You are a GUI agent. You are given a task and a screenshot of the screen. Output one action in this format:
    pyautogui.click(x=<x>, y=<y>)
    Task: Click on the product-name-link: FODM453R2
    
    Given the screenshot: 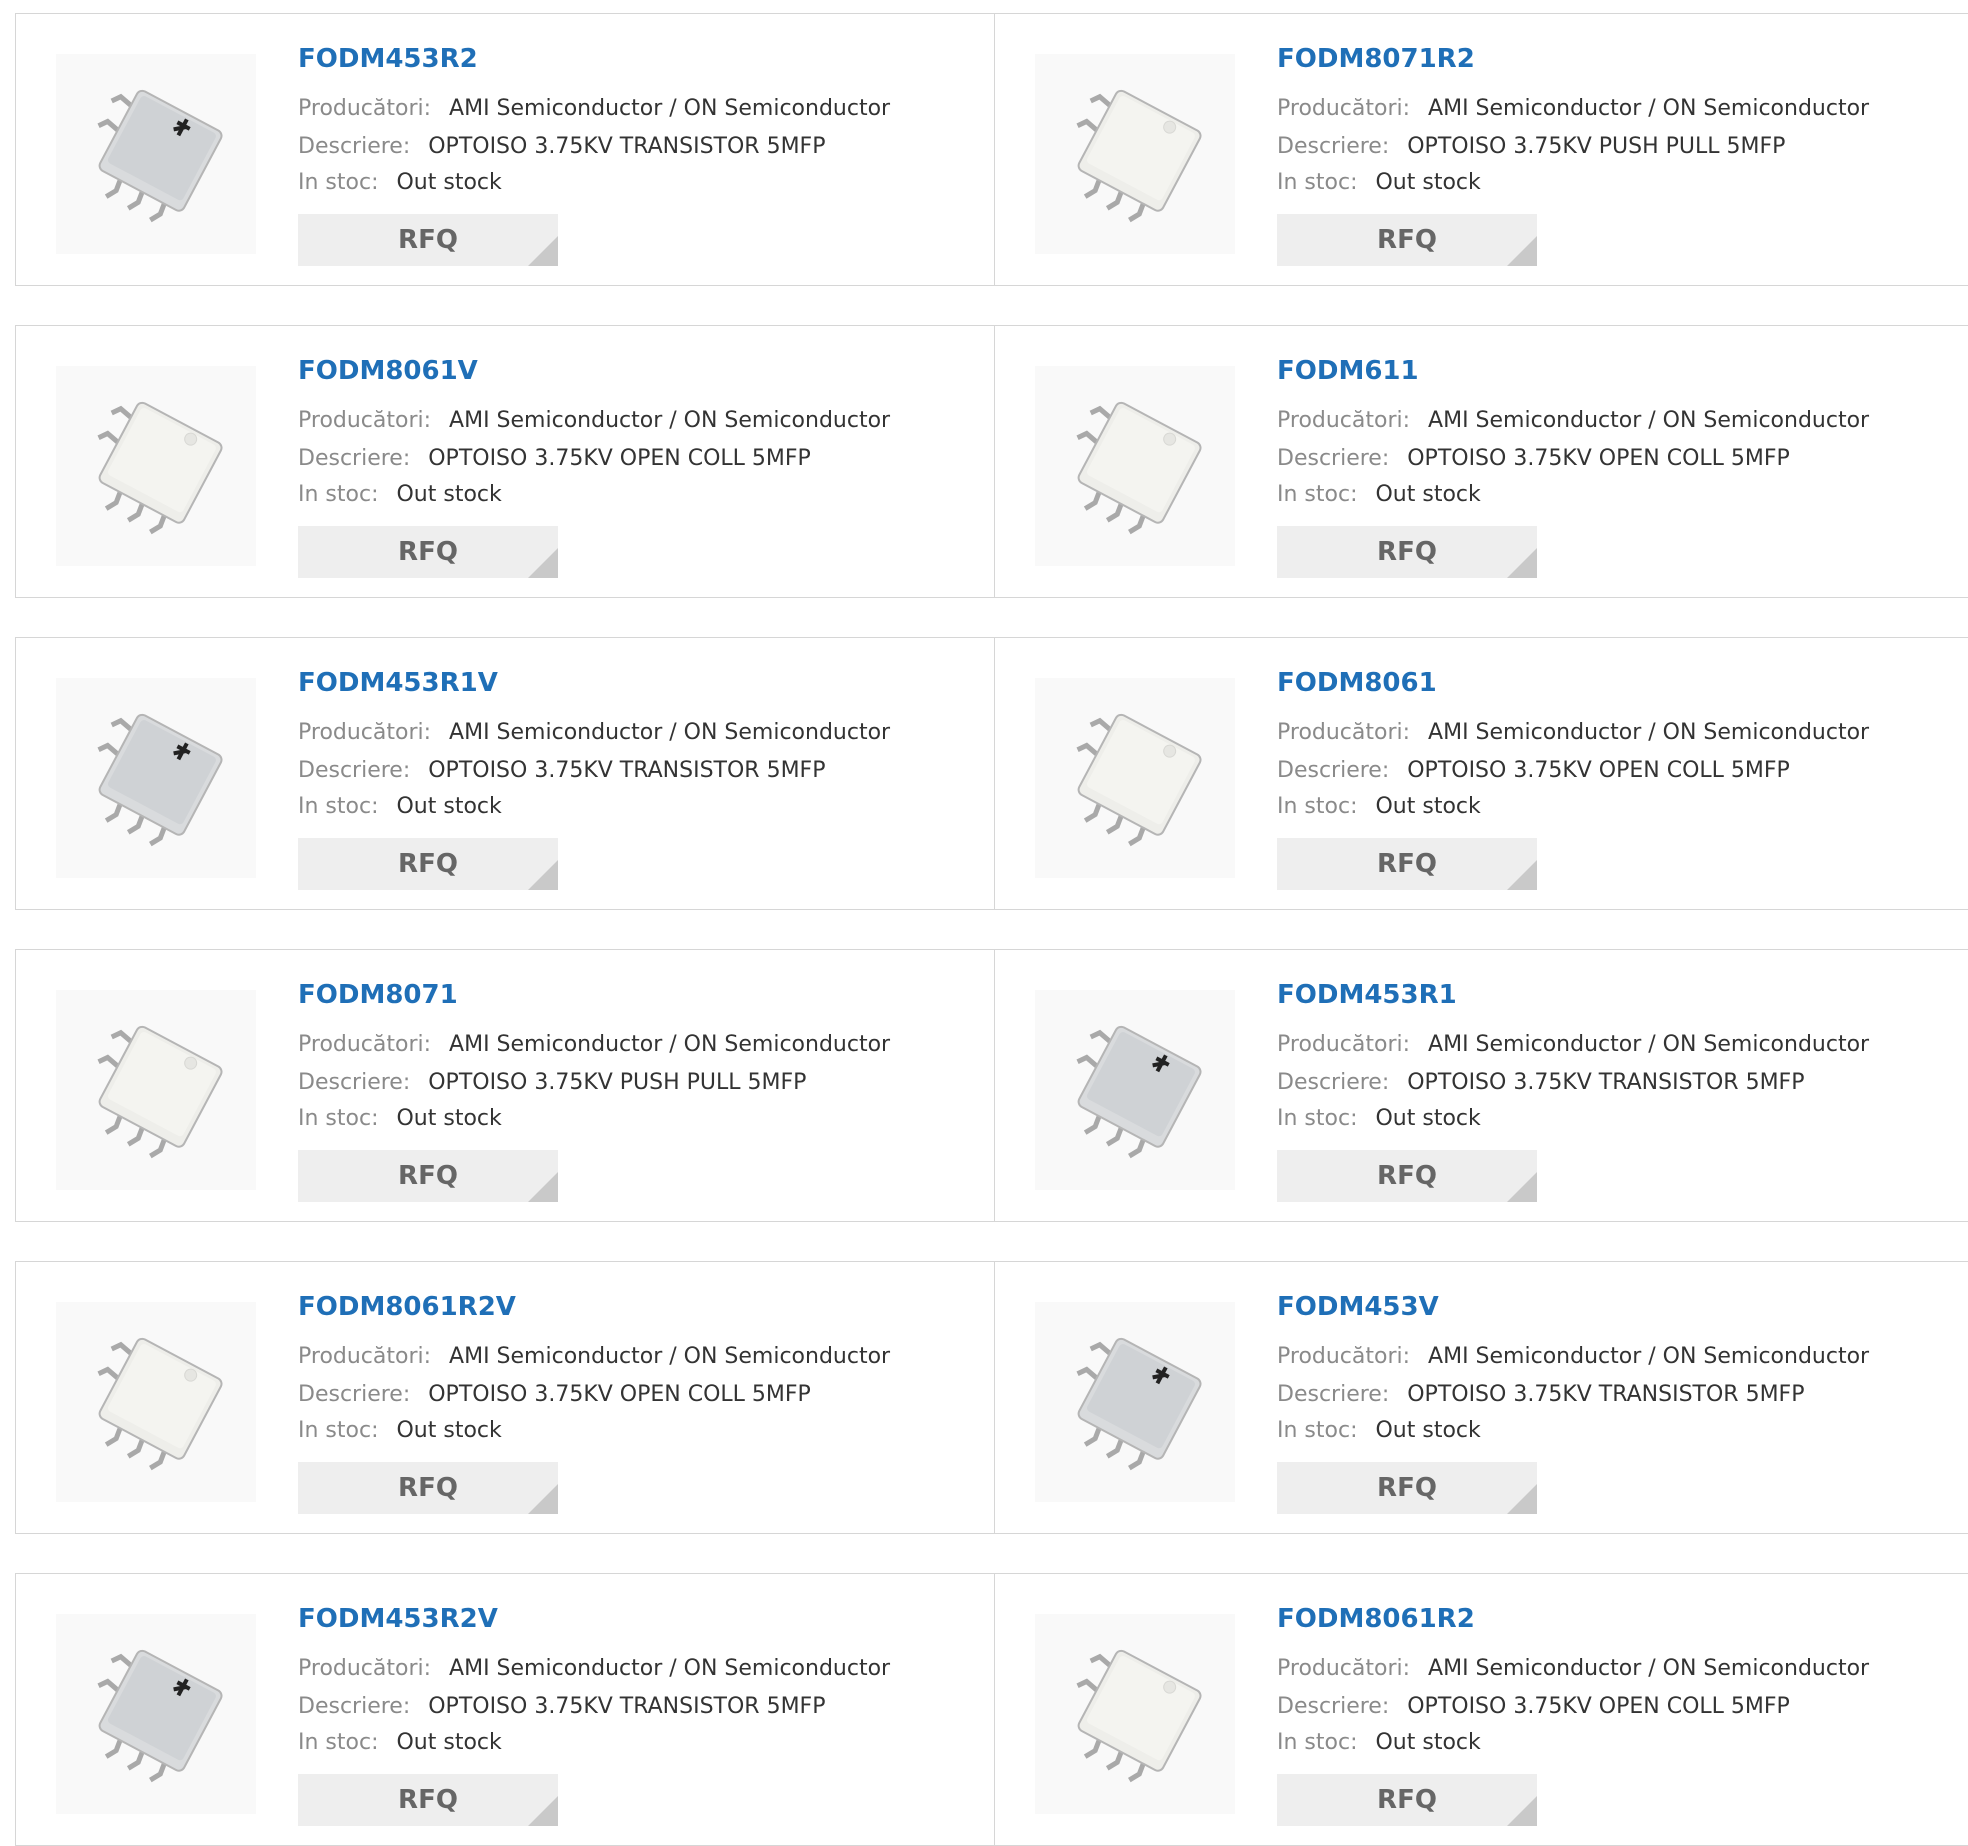 What is the action you would take?
    pyautogui.click(x=388, y=59)
    